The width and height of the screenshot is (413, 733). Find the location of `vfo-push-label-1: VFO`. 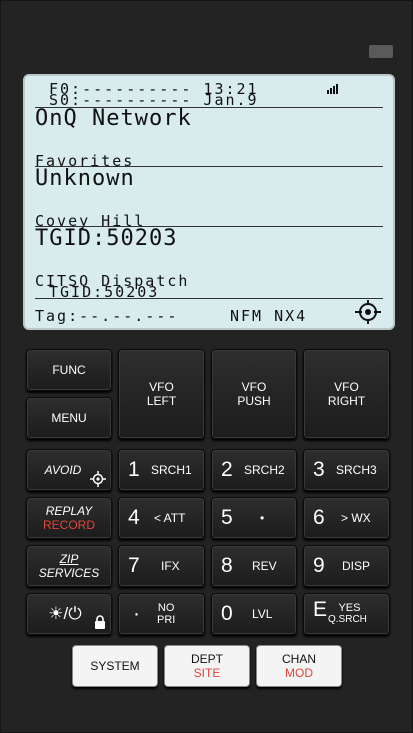

vfo-push-label-1: VFO is located at coordinates (254, 387).